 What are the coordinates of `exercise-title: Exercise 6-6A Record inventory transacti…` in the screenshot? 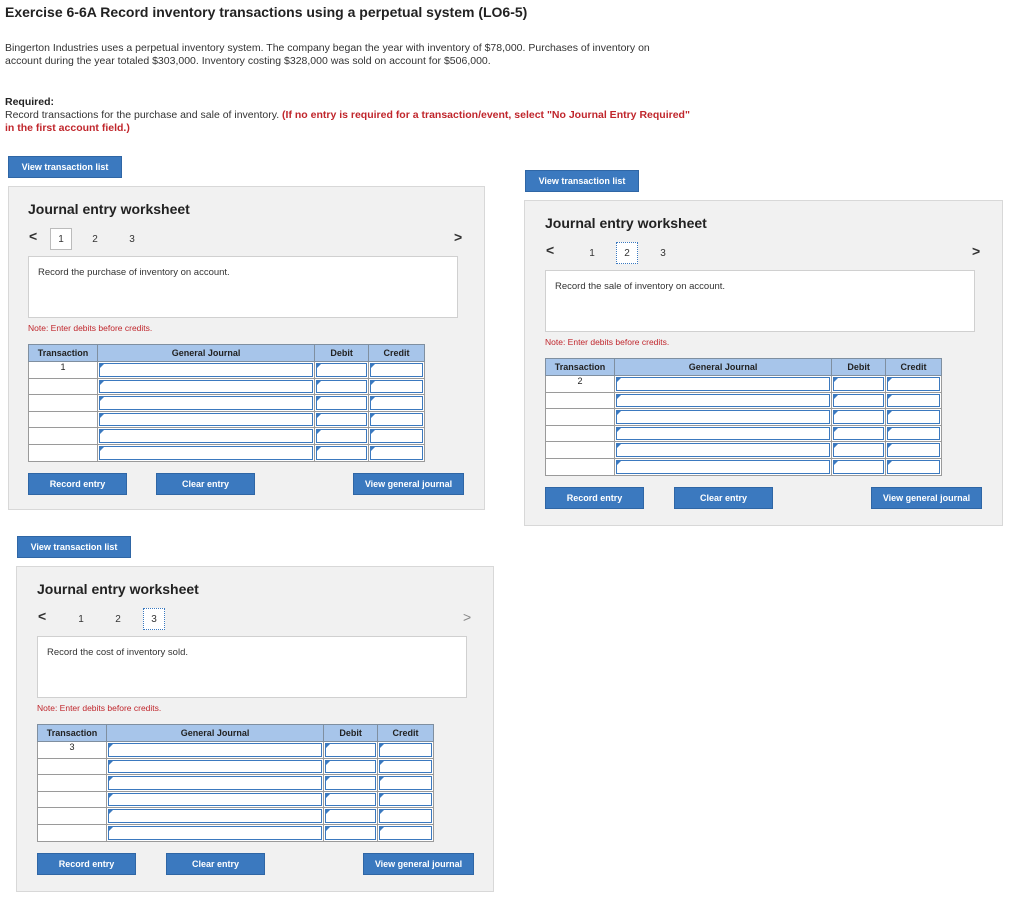 It's located at (266, 12).